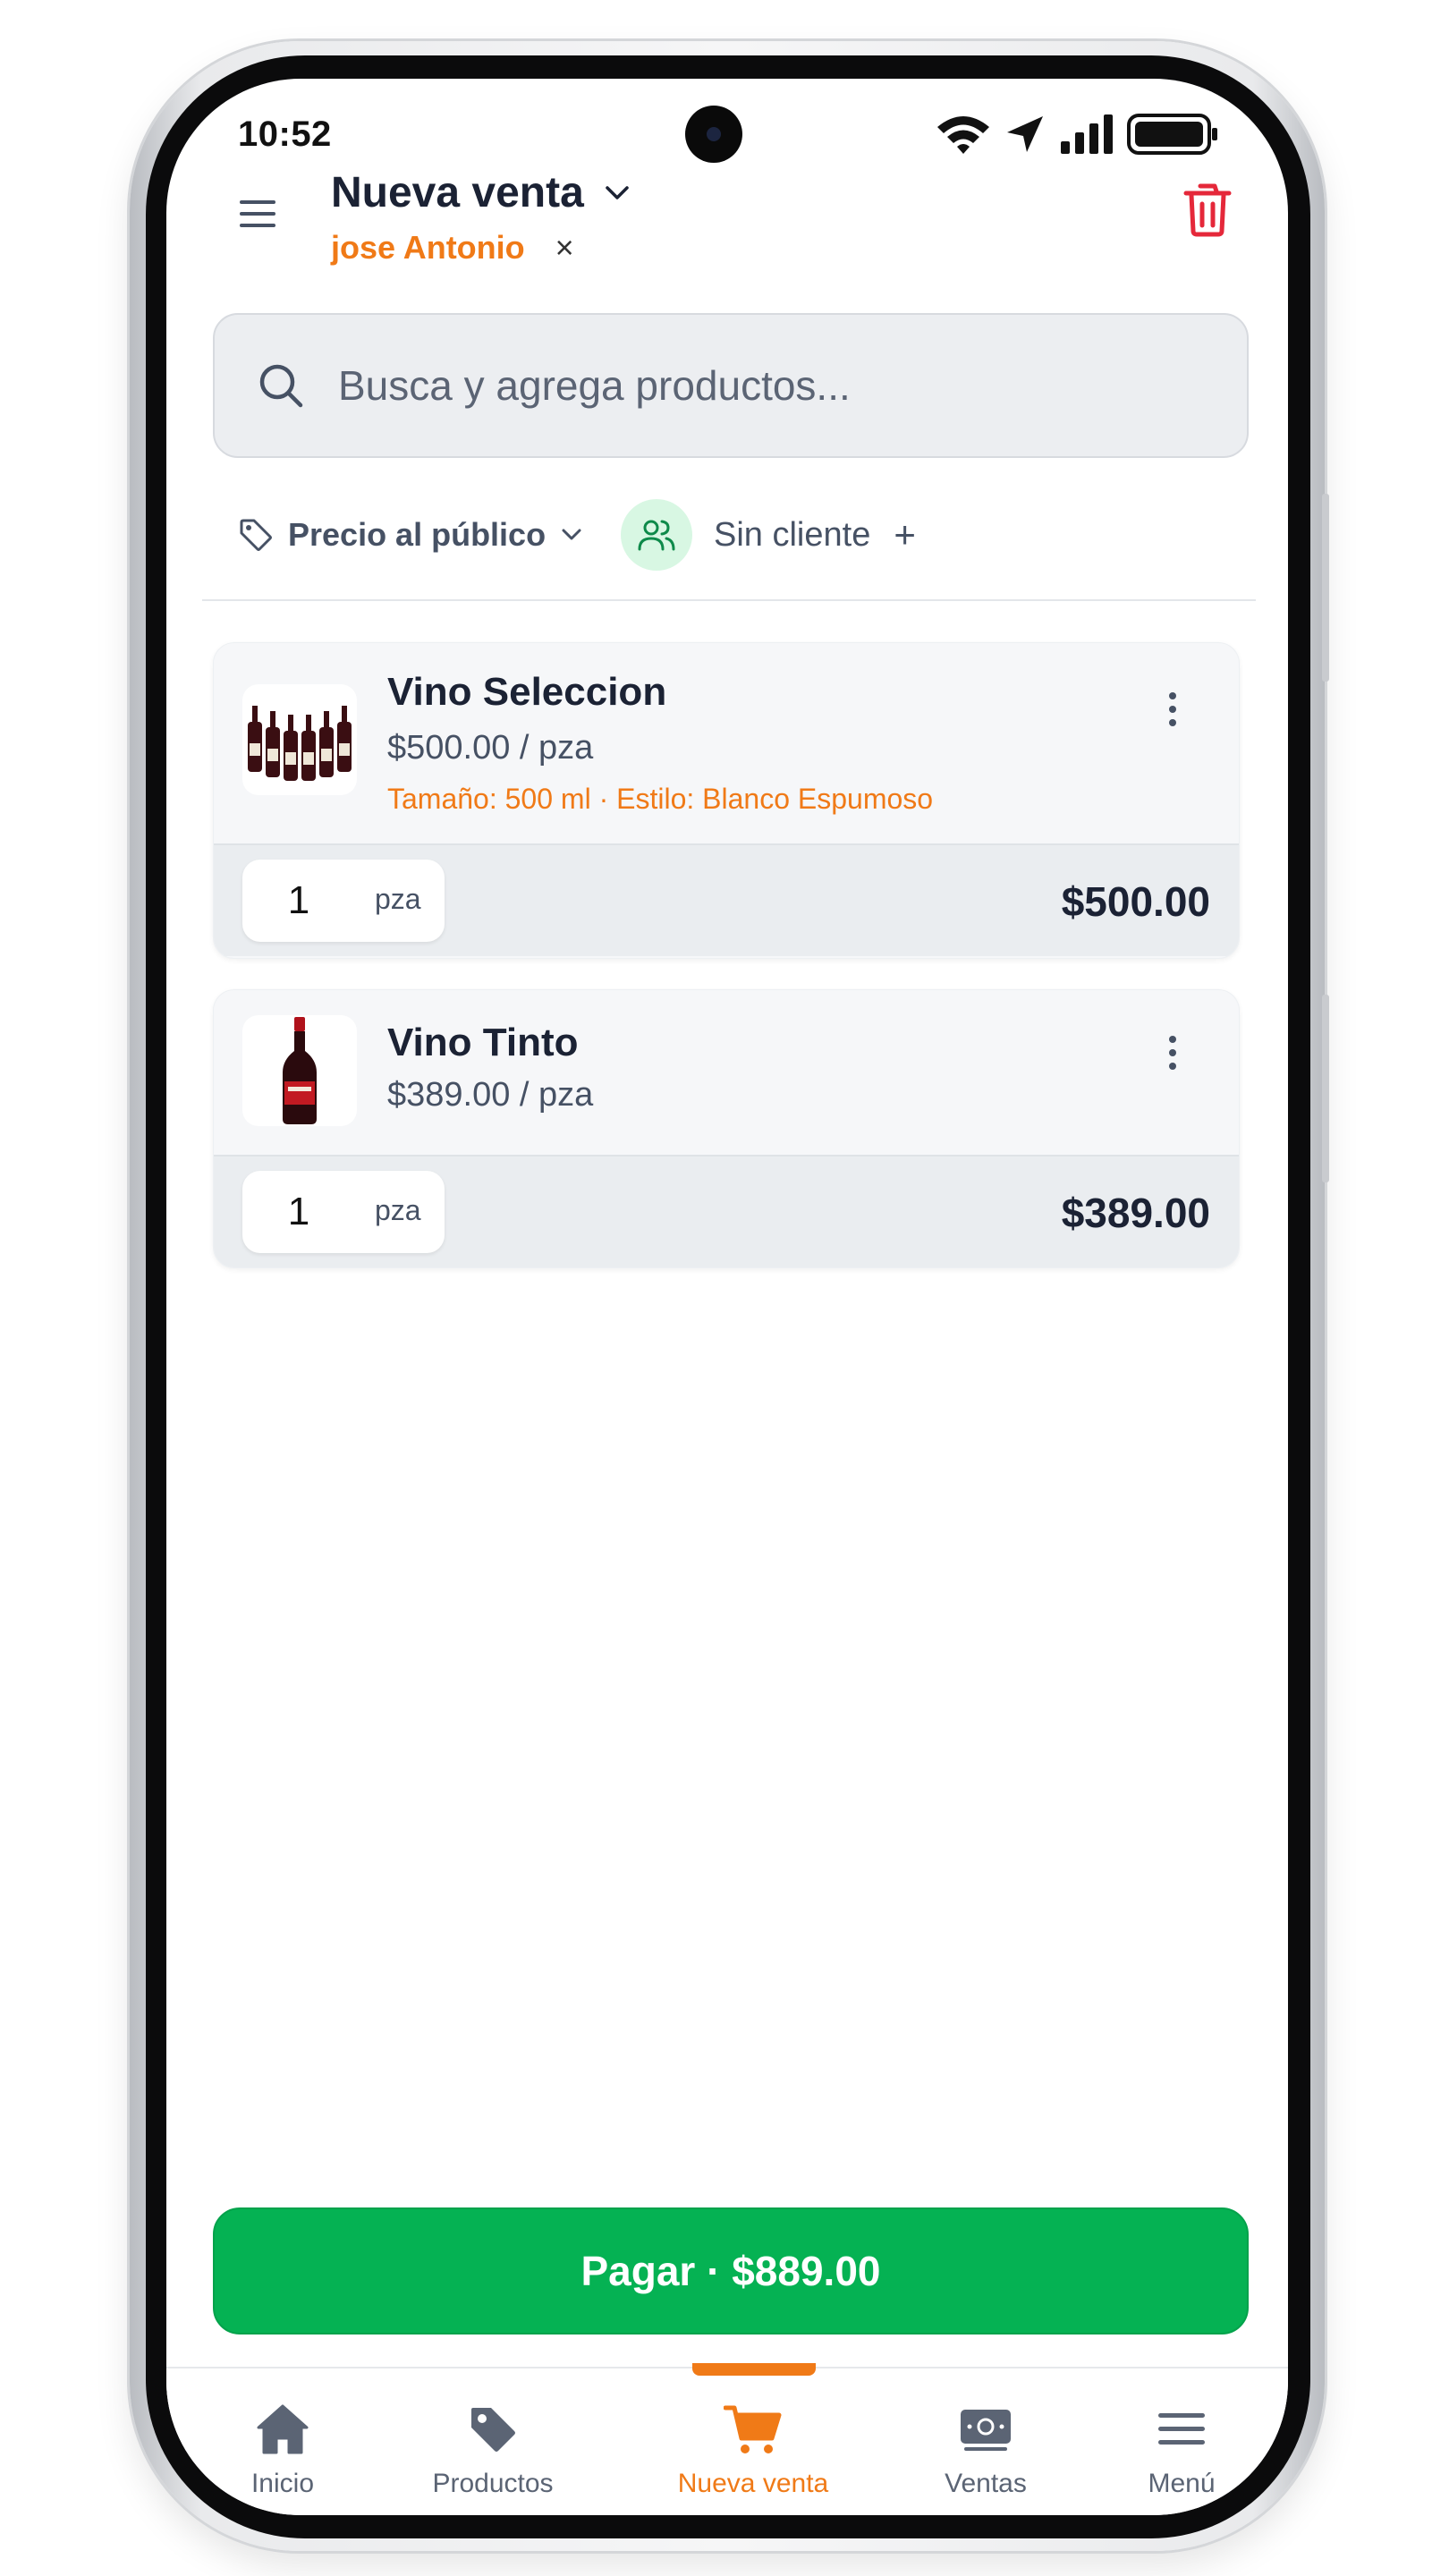 Image resolution: width=1449 pixels, height=2576 pixels. I want to click on client-avatar, so click(656, 535).